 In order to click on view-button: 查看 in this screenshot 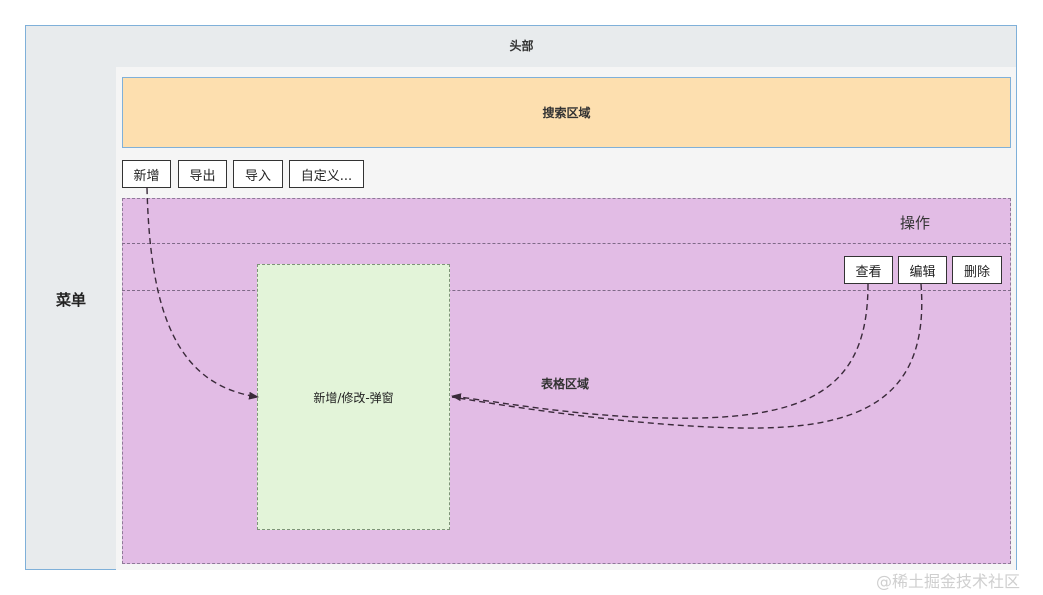, I will do `click(868, 270)`.